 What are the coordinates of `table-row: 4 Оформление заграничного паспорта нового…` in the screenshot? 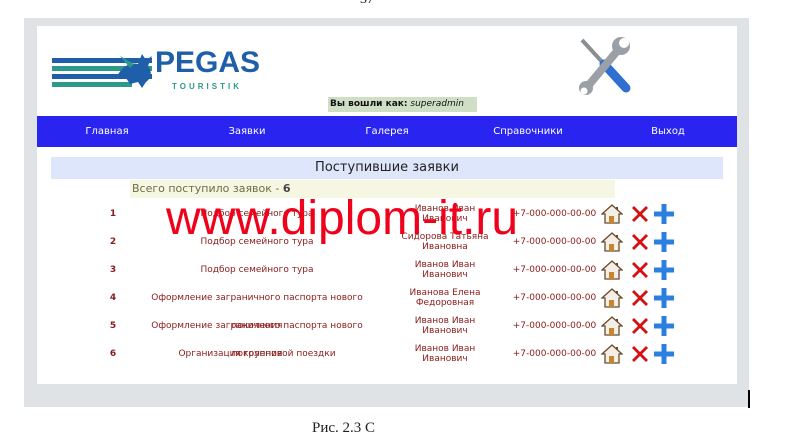 It's located at (387, 307).